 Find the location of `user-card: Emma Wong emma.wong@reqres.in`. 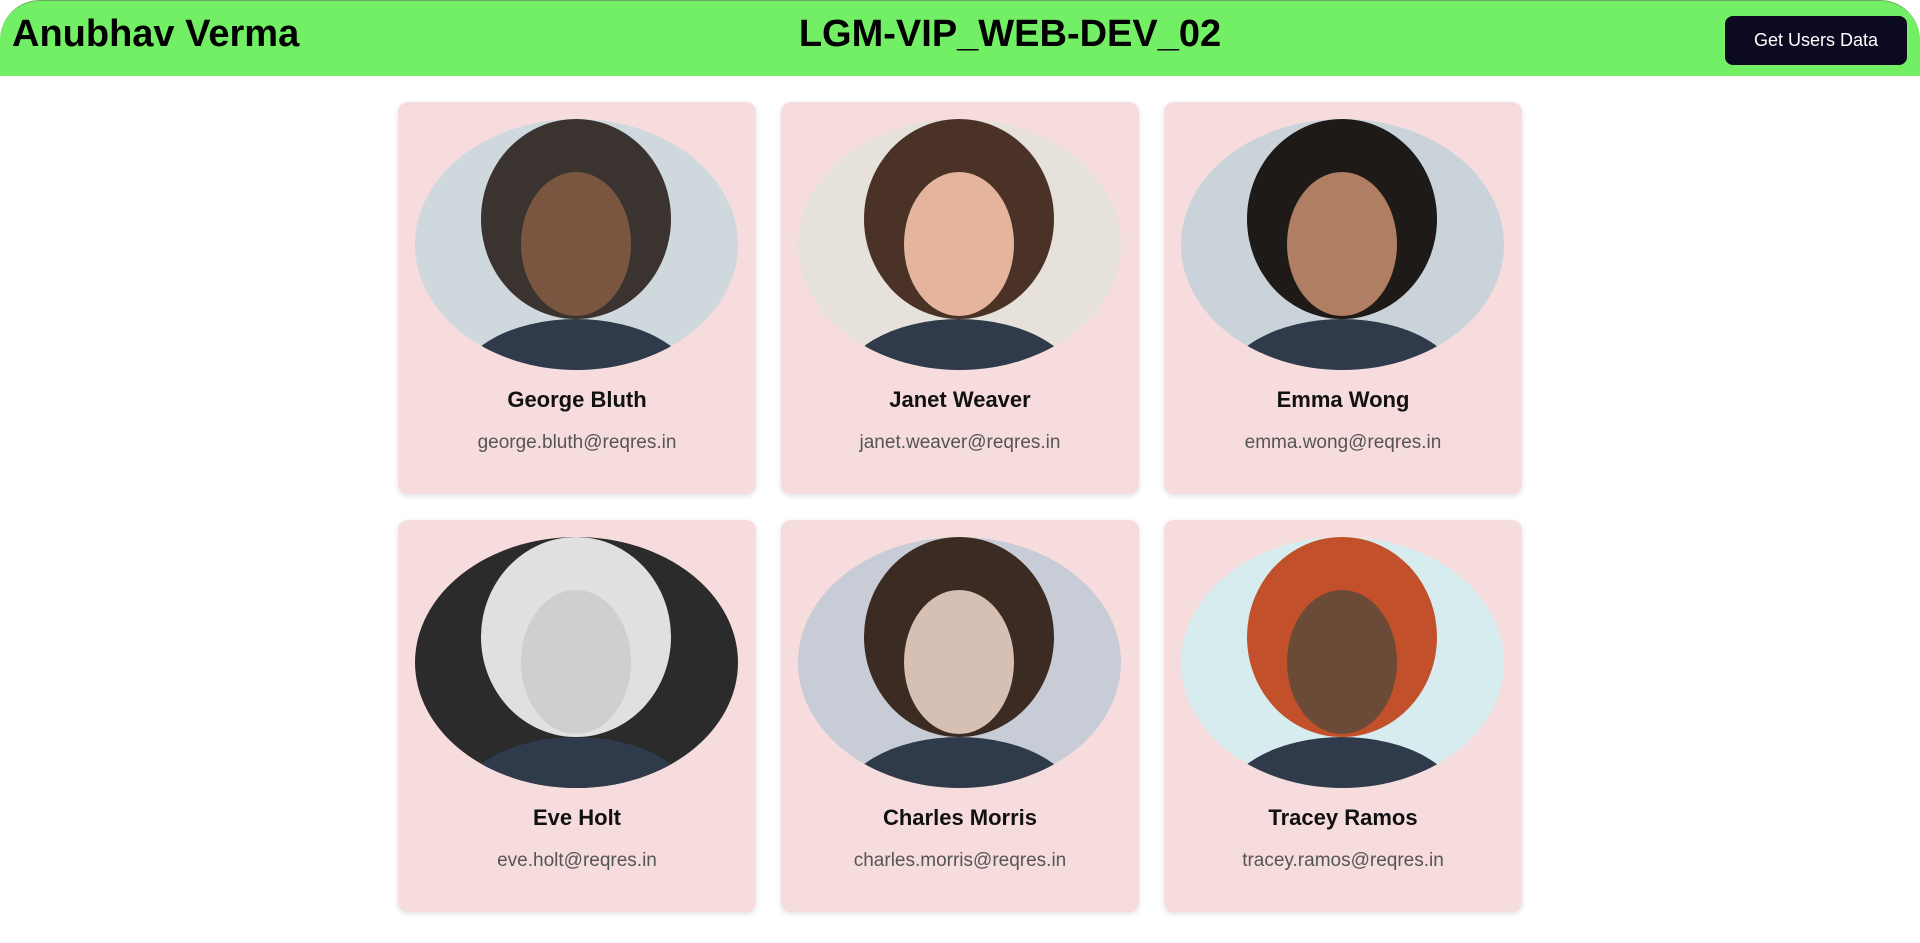

user-card: Emma Wong emma.wong@reqres.in is located at coordinates (1343, 298).